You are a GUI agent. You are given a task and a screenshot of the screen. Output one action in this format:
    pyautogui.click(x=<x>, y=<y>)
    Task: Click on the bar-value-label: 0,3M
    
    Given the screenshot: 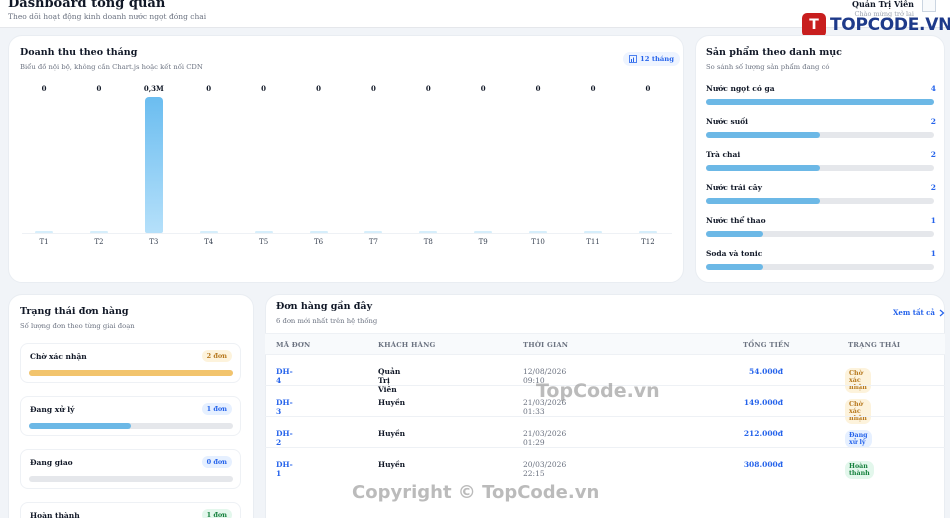 What is the action you would take?
    pyautogui.click(x=153, y=88)
    